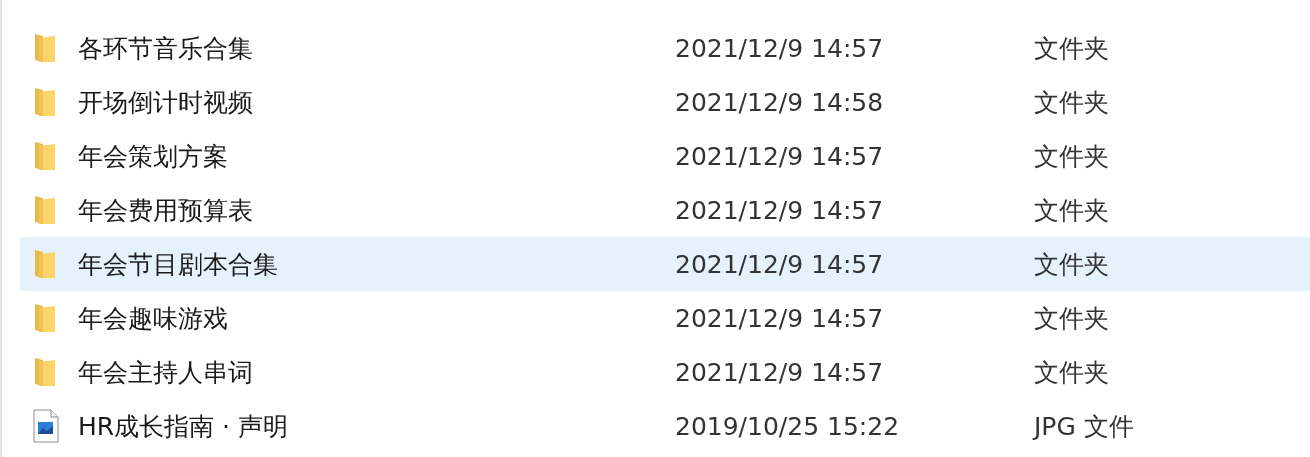  What do you see at coordinates (183, 426) in the screenshot?
I see `file-name: HR成长指南 · 声明` at bounding box center [183, 426].